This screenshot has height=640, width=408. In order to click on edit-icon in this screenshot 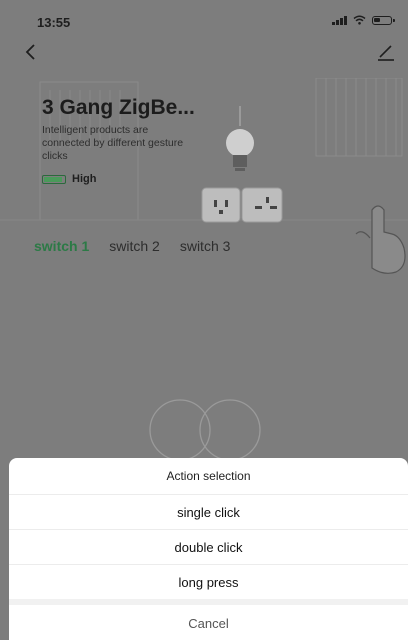, I will do `click(385, 53)`.